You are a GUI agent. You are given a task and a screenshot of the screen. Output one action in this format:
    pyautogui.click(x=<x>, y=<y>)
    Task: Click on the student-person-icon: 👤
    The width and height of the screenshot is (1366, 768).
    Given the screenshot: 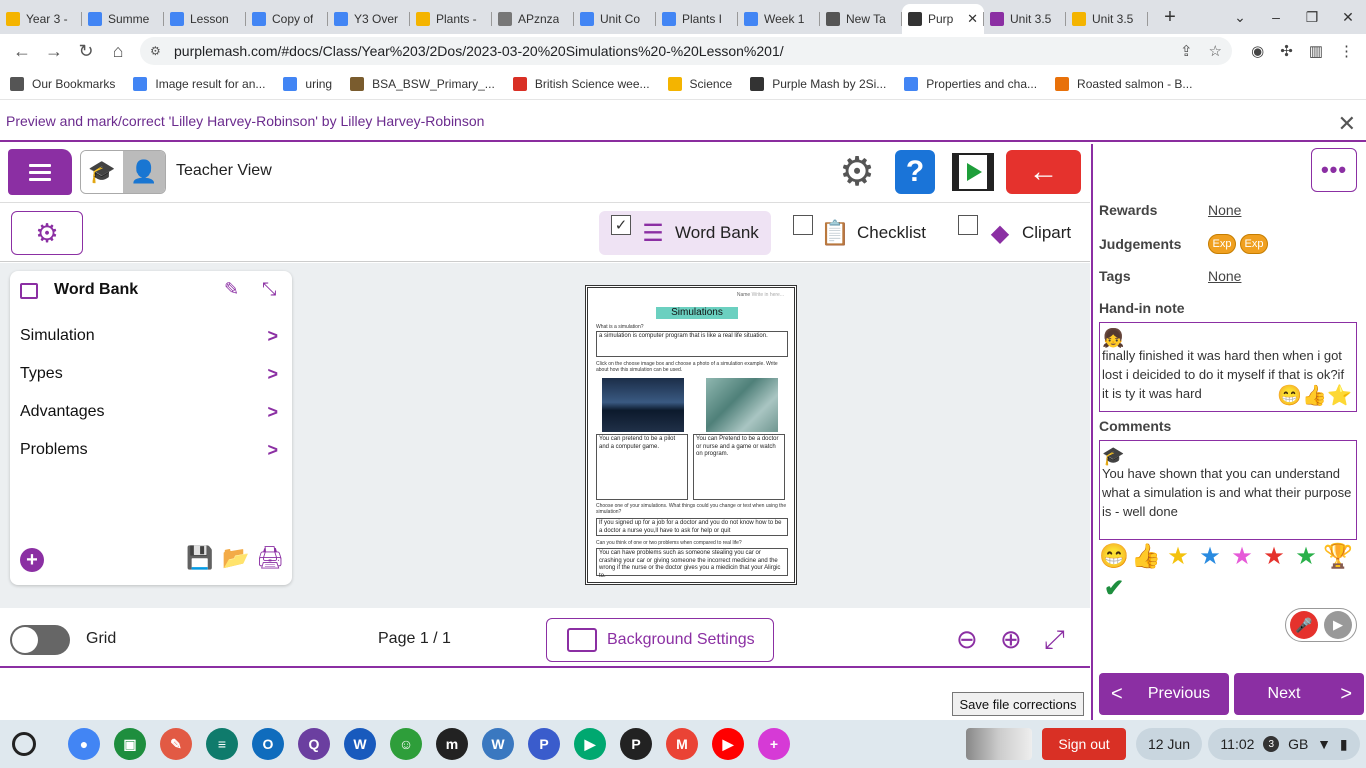 What is the action you would take?
    pyautogui.click(x=144, y=172)
    